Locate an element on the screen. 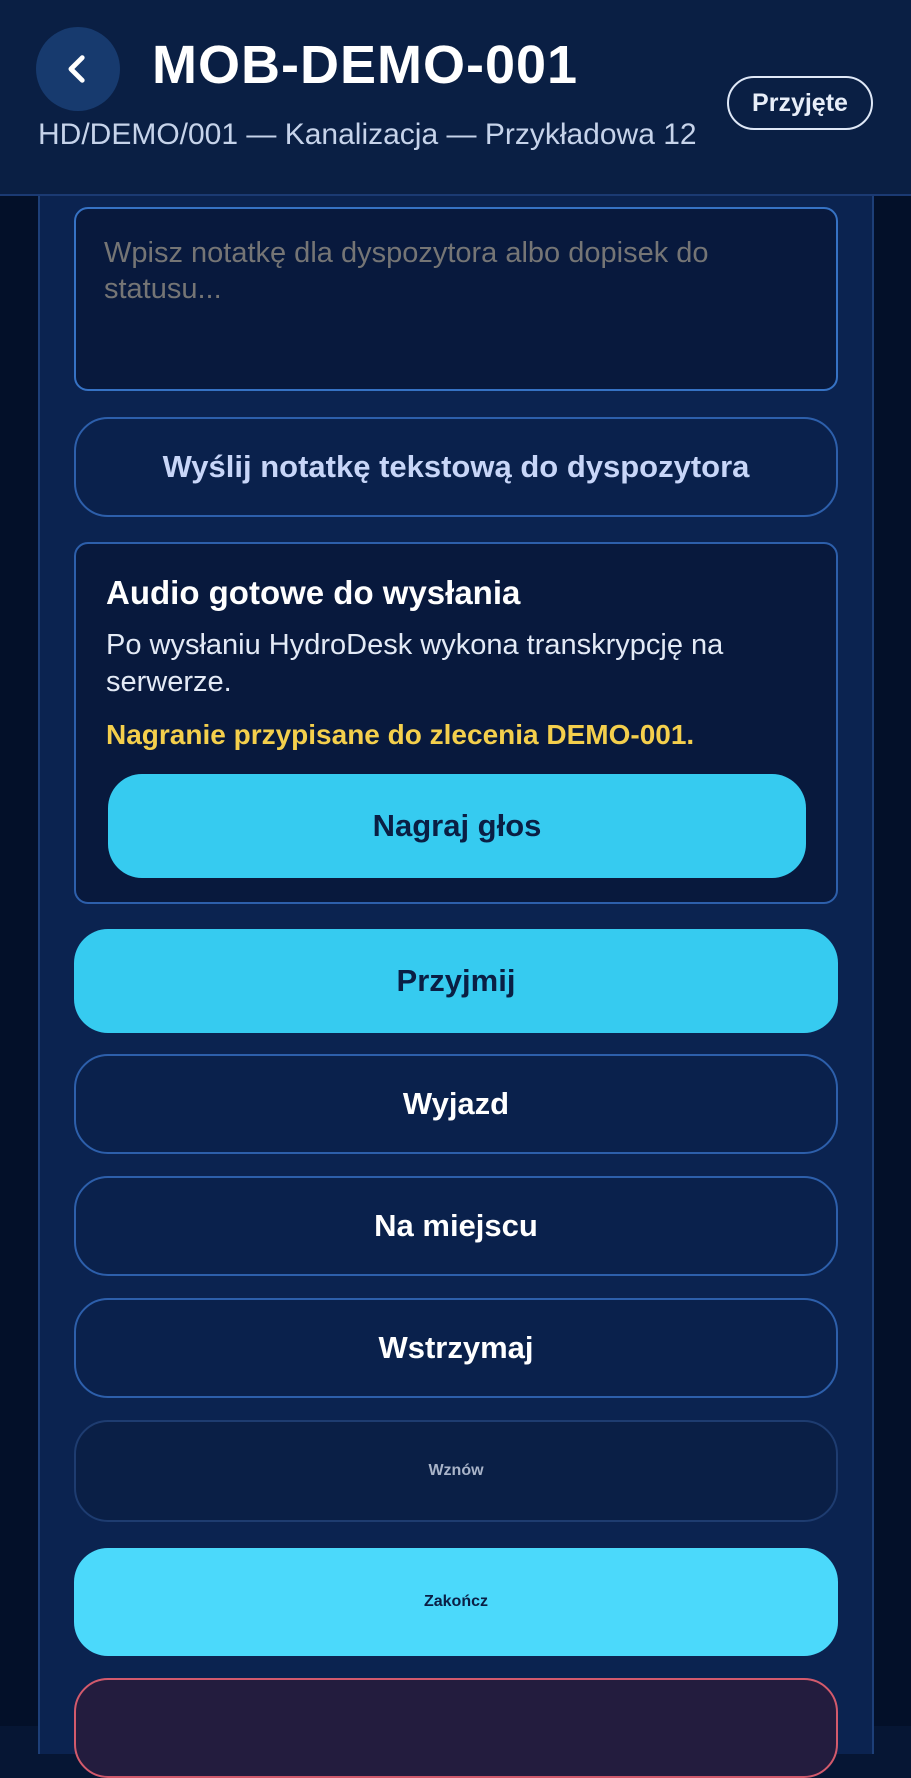 The width and height of the screenshot is (911, 1778). status-badge: Przyjęte is located at coordinates (800, 103).